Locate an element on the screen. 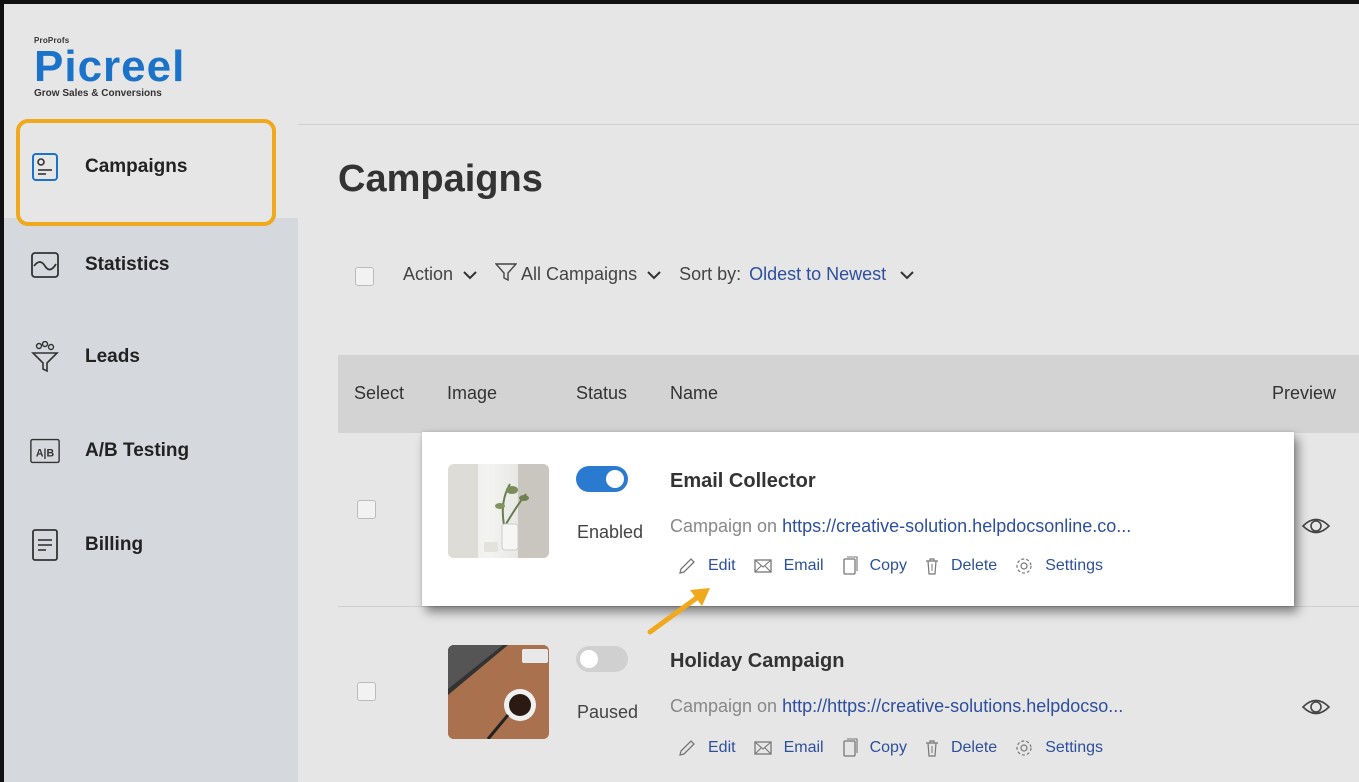 The image size is (1359, 782). sidebar-item-label: Campaigns is located at coordinates (136, 166).